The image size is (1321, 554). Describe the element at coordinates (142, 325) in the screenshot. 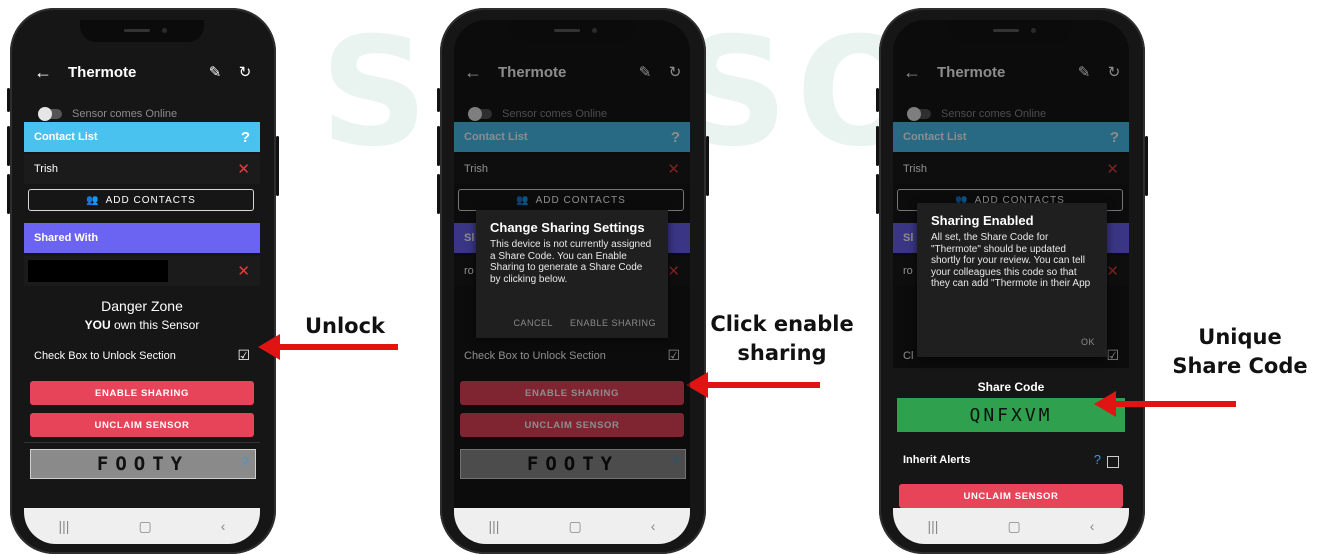

I see `owner-text: YOU own this Sensor` at that location.